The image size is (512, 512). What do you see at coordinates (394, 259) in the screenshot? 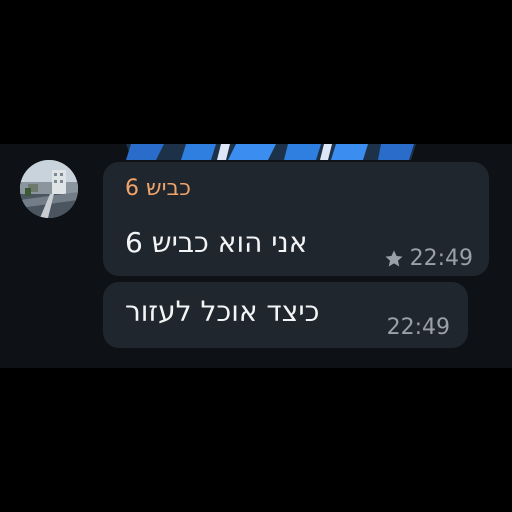
I see `star-icon` at bounding box center [394, 259].